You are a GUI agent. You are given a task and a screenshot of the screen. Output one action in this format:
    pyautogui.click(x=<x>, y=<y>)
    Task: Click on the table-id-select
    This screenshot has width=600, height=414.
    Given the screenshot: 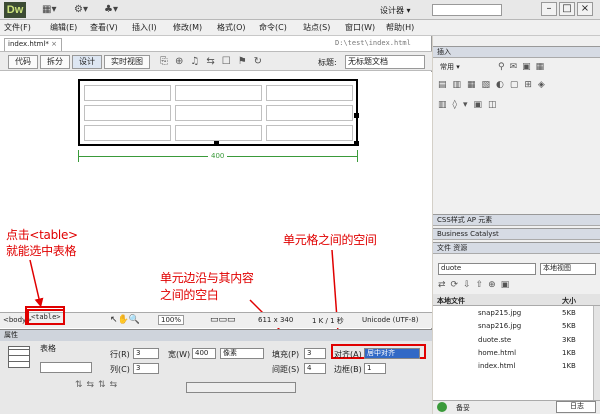 What is the action you would take?
    pyautogui.click(x=66, y=367)
    